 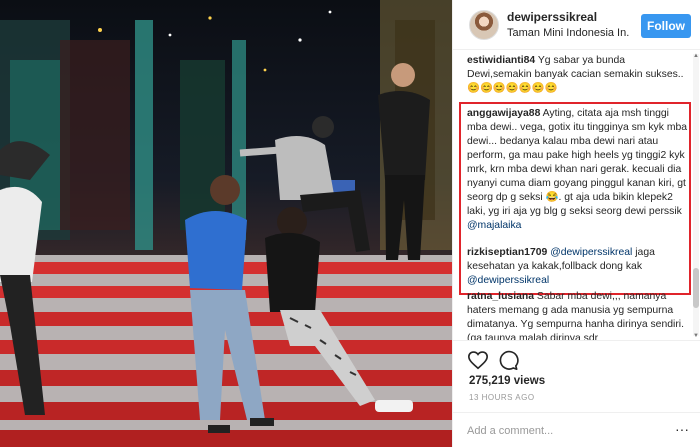 I want to click on post-username: dewiperssikreal, so click(x=552, y=17).